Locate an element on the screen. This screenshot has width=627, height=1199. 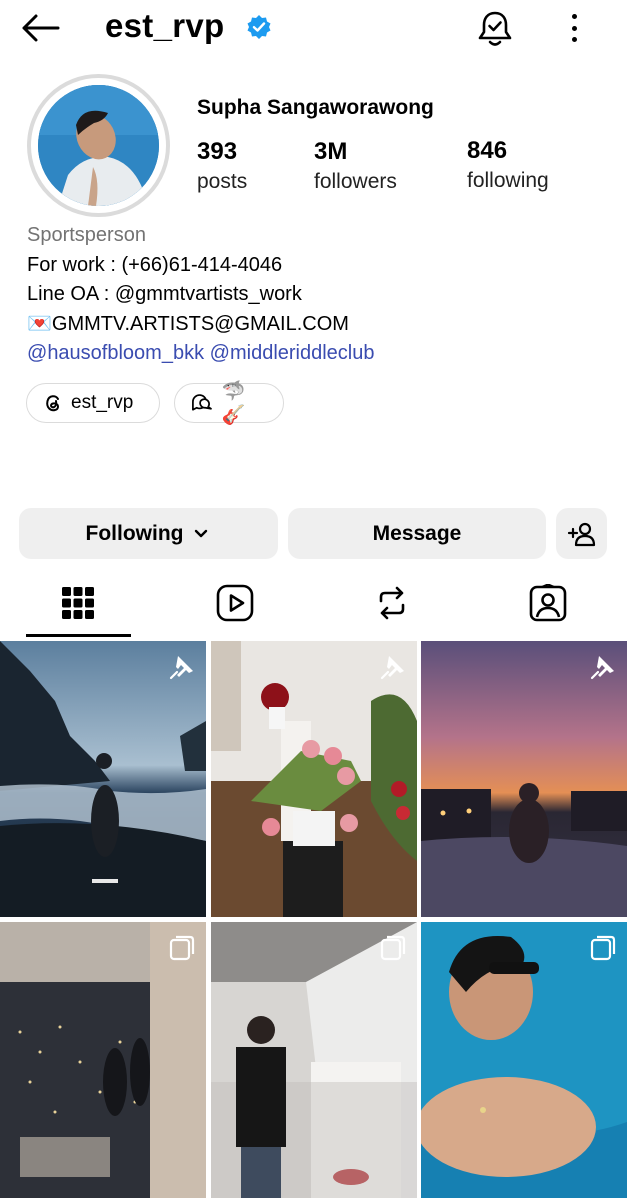
more-options-button is located at coordinates (574, 28).